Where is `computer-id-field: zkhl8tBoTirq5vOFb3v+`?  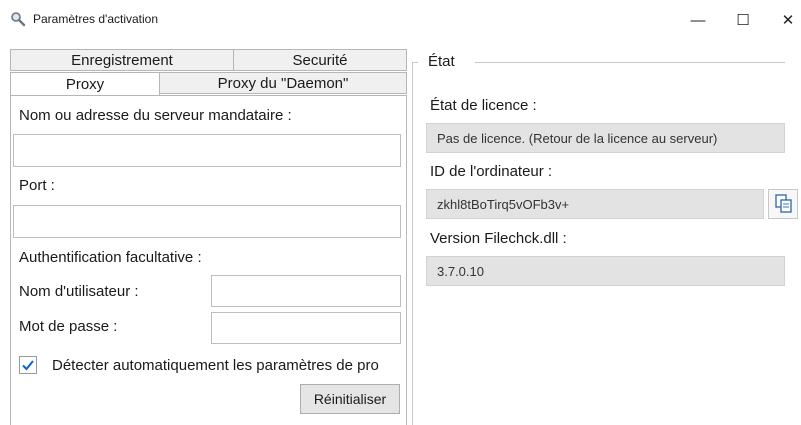
computer-id-field: zkhl8tBoTirq5vOFb3v+ is located at coordinates (595, 204).